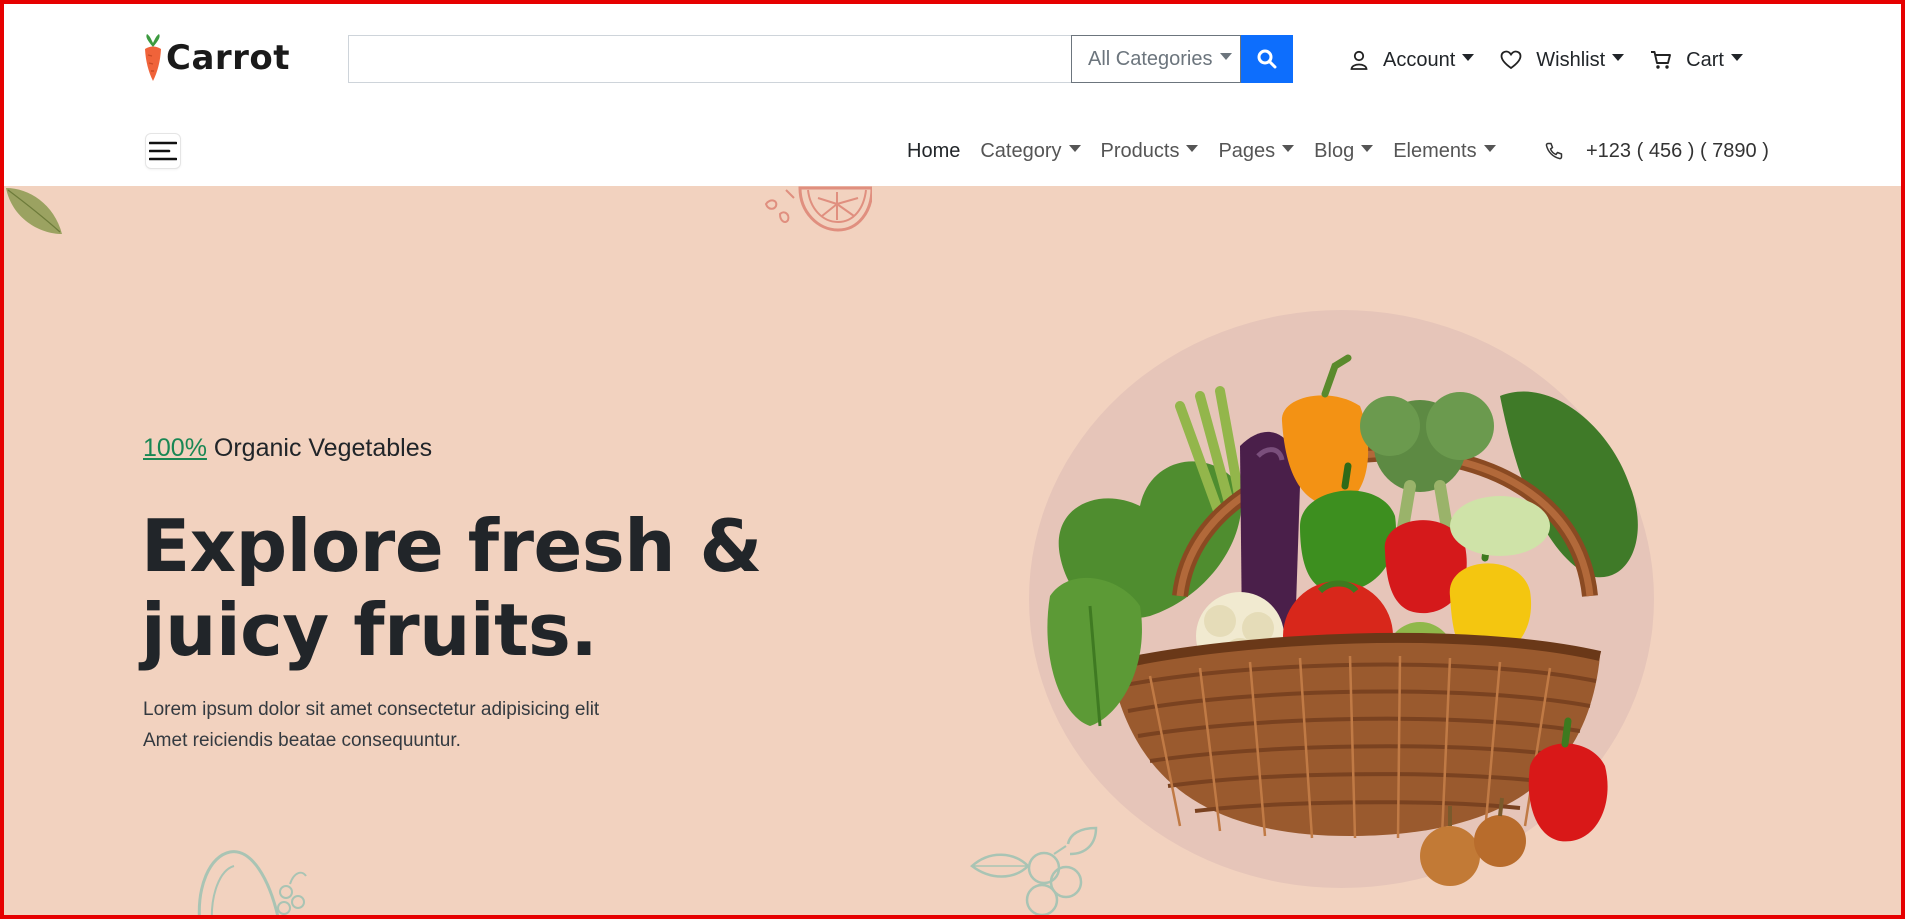 This screenshot has height=919, width=1905. Describe the element at coordinates (34, 211) in the screenshot. I see `leaf-icon` at that location.